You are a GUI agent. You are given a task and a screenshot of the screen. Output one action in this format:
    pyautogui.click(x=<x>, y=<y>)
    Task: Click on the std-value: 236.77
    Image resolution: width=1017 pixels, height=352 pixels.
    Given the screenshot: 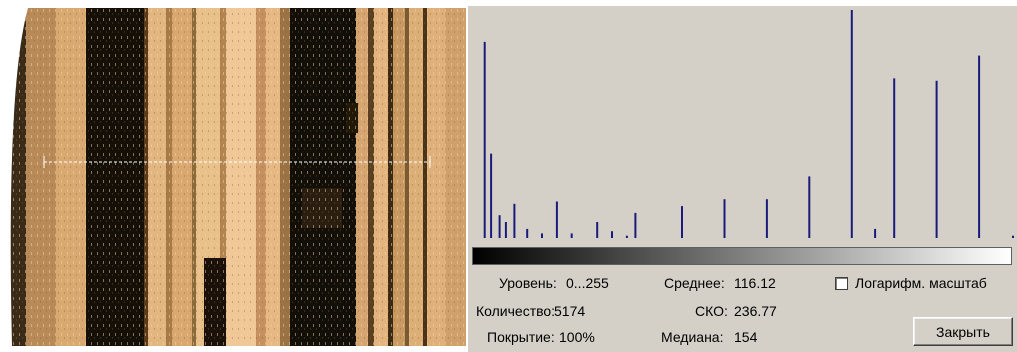 What is the action you would take?
    pyautogui.click(x=755, y=311)
    